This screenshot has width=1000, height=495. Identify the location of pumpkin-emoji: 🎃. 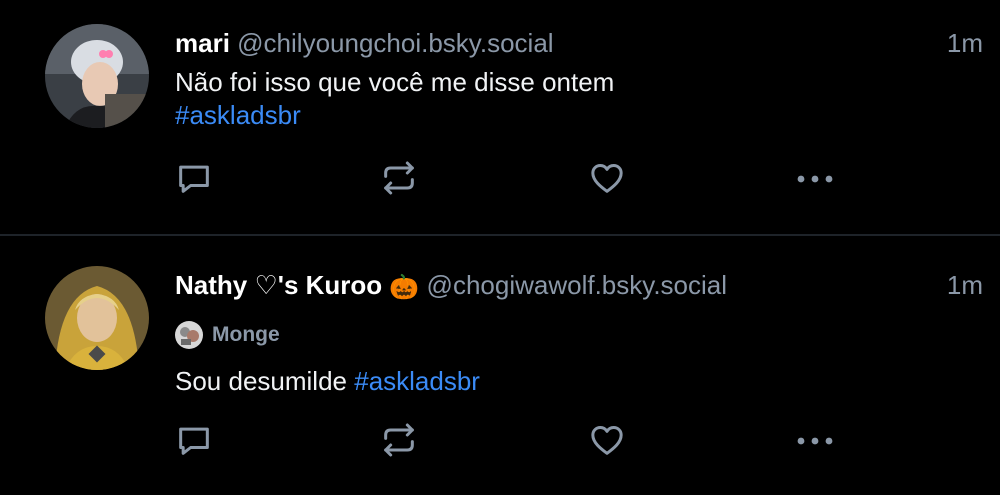
(404, 287).